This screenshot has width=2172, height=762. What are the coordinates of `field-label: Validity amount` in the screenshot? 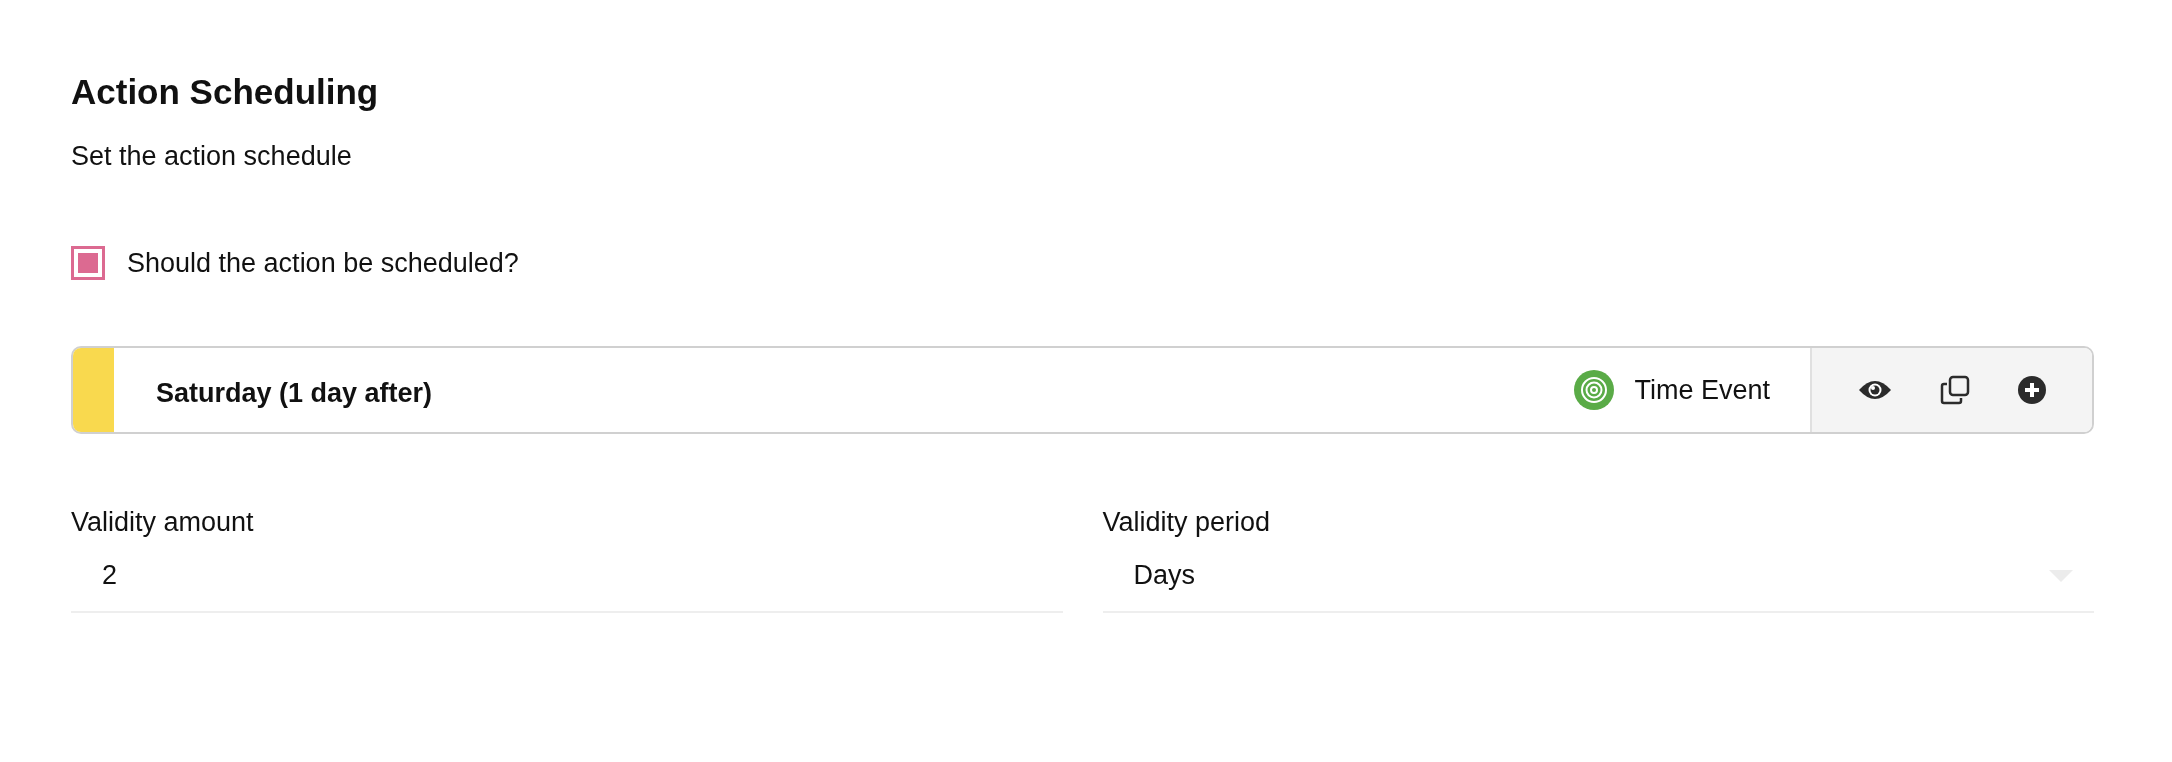 It's located at (163, 522).